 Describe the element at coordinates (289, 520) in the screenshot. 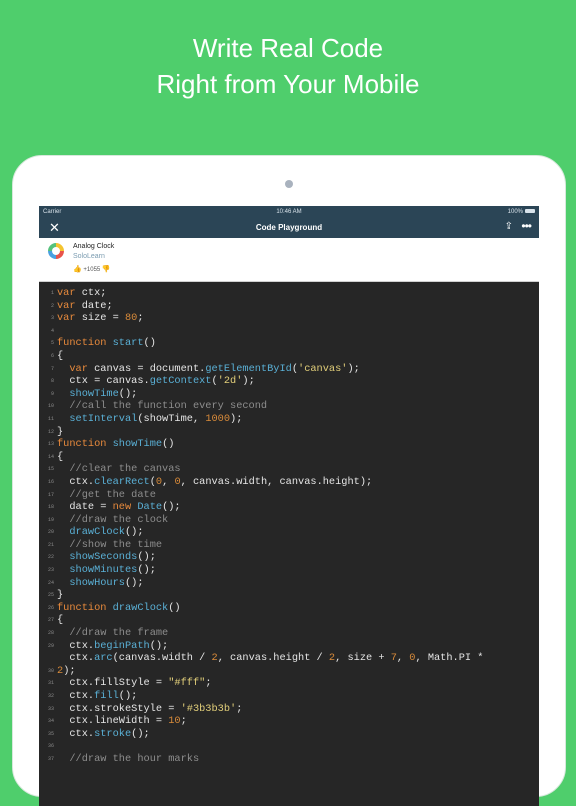

I see `code-line: 19 //draw the clock` at that location.